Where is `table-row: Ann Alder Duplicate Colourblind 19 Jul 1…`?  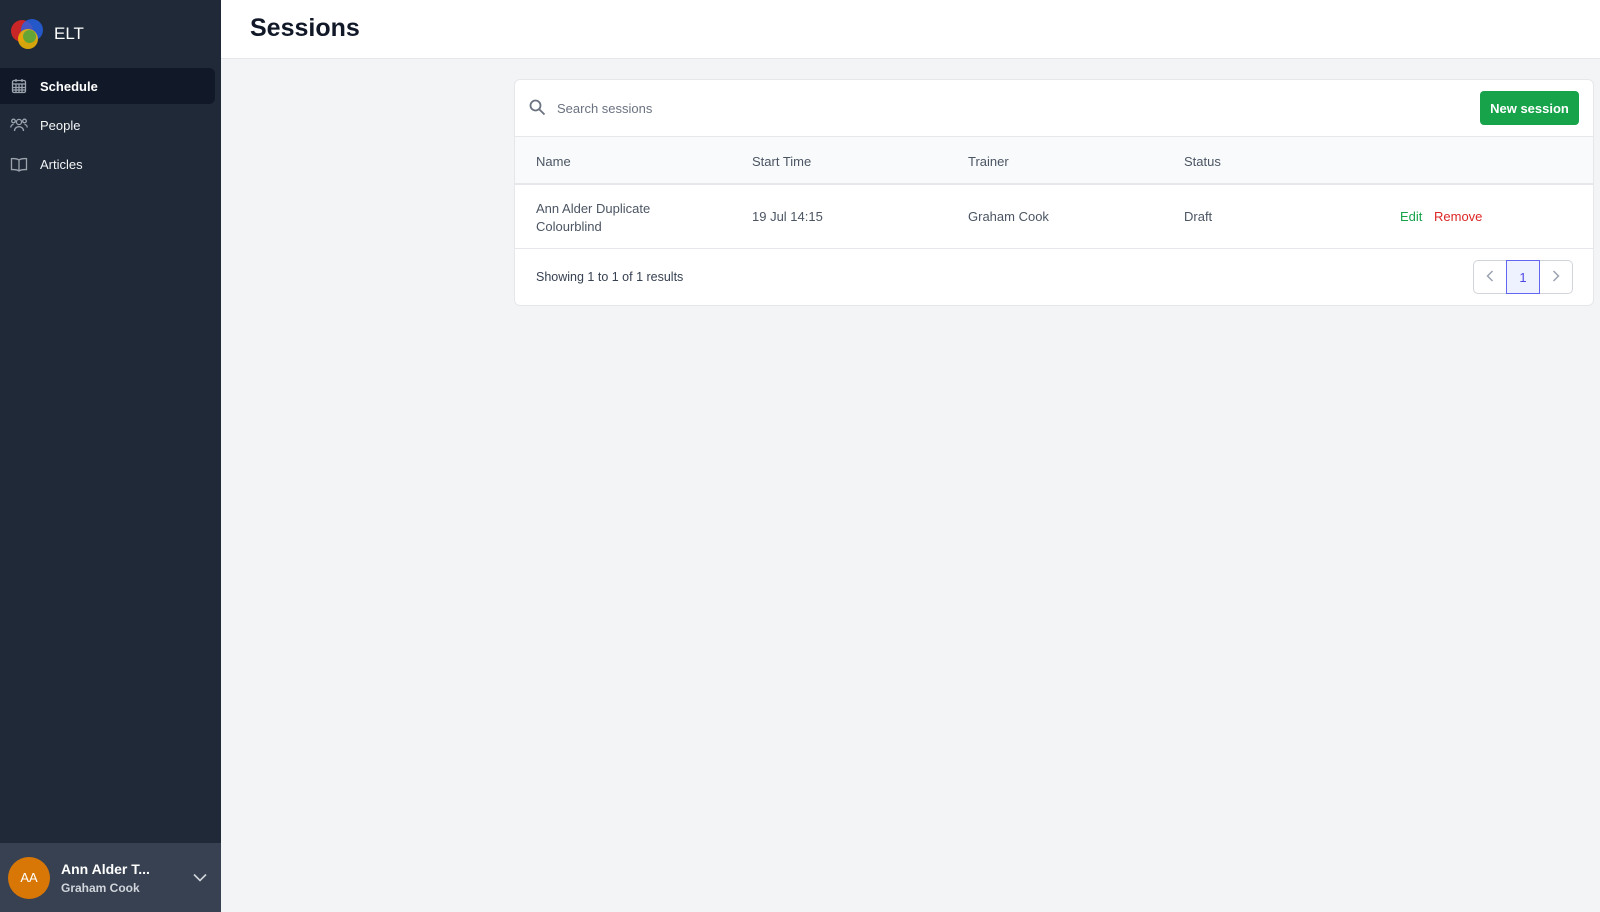
table-row: Ann Alder Duplicate Colourblind 19 Jul 1… is located at coordinates (1054, 217).